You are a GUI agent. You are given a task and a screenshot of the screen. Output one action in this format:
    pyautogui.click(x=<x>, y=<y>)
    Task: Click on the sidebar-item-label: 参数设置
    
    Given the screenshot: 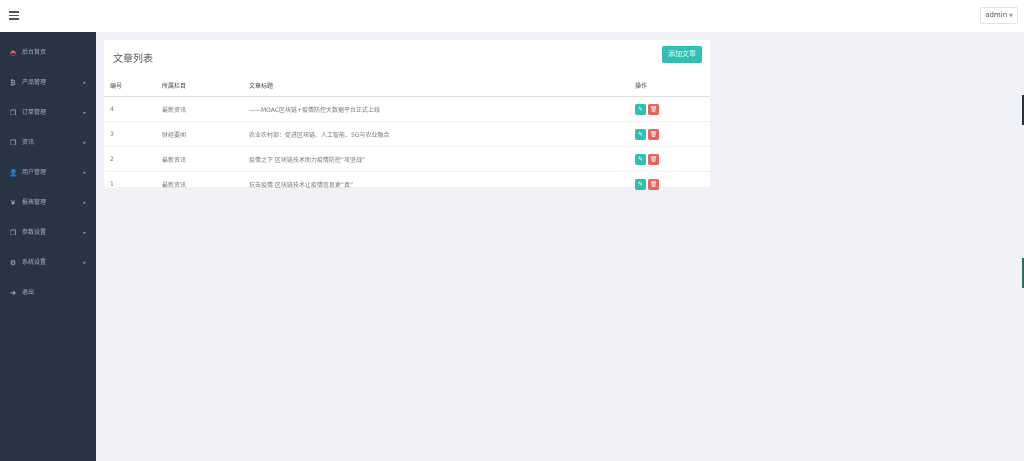 What is the action you would take?
    pyautogui.click(x=34, y=232)
    